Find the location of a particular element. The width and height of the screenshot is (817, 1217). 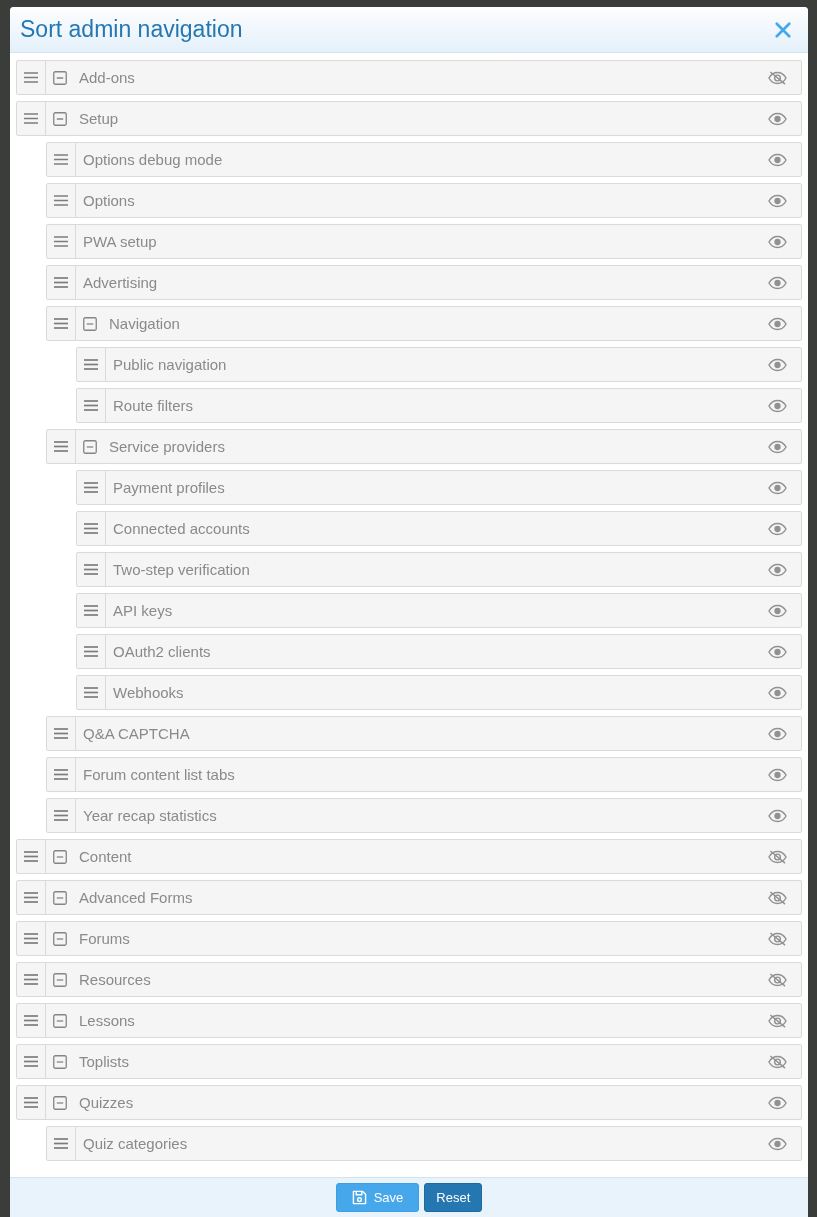

nav-item-label: Route filters is located at coordinates (153, 405).